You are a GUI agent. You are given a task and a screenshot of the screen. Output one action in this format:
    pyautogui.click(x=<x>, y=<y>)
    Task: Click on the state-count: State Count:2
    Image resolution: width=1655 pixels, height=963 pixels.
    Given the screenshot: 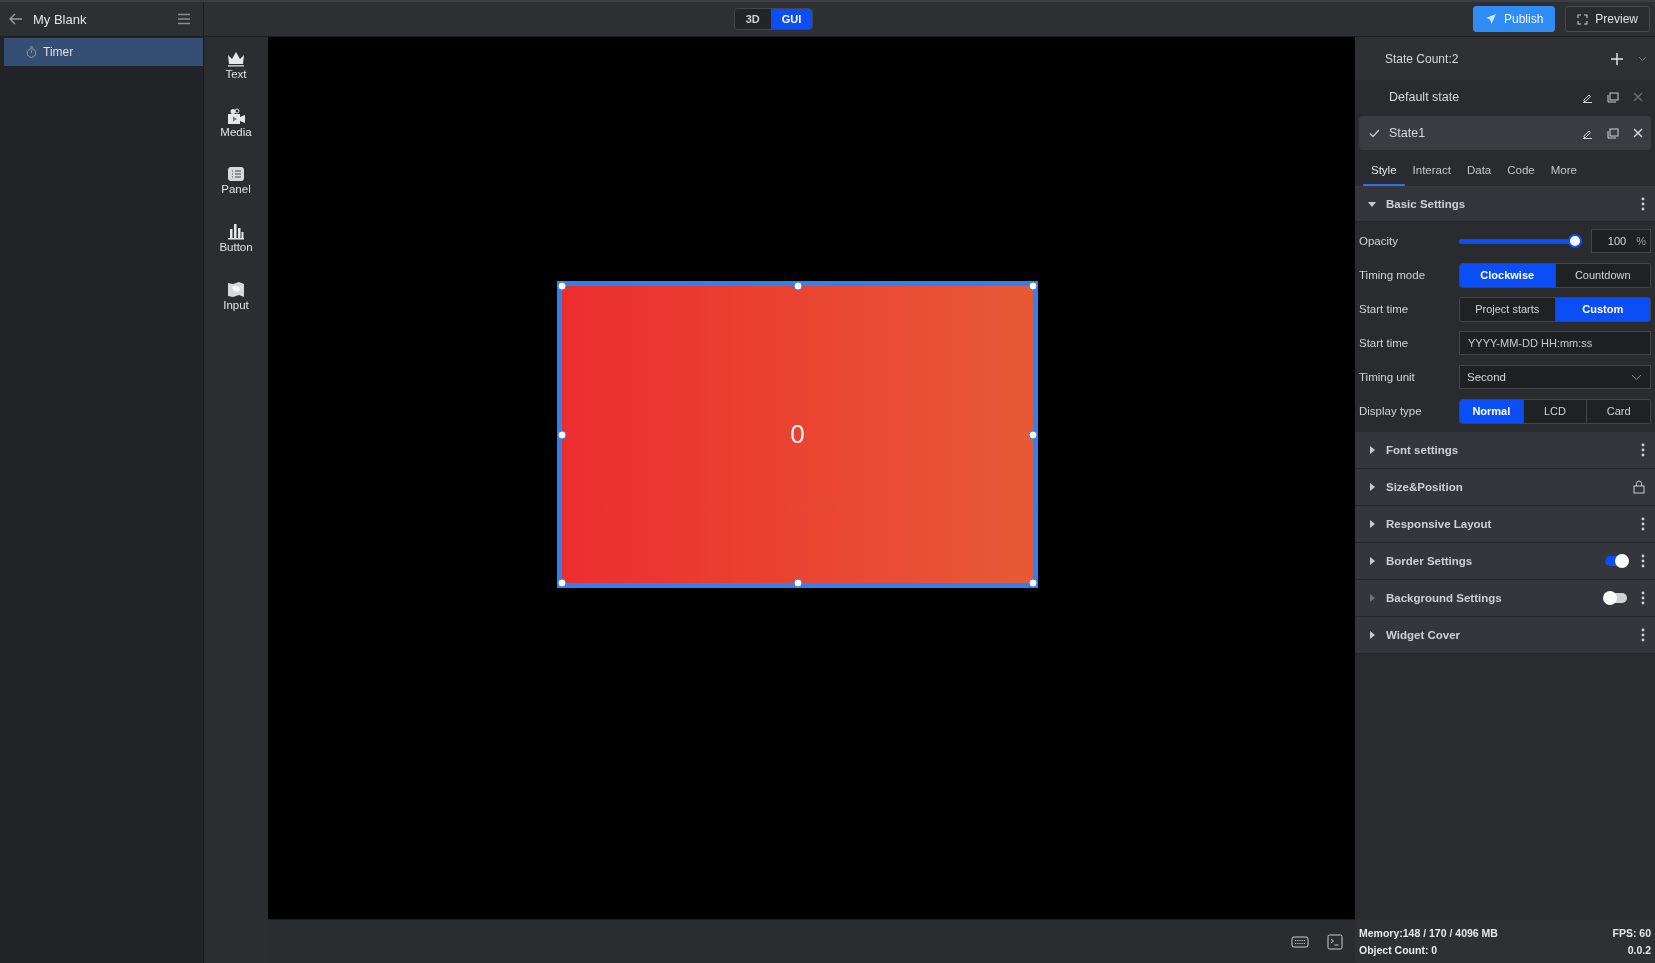 What is the action you would take?
    pyautogui.click(x=1422, y=58)
    